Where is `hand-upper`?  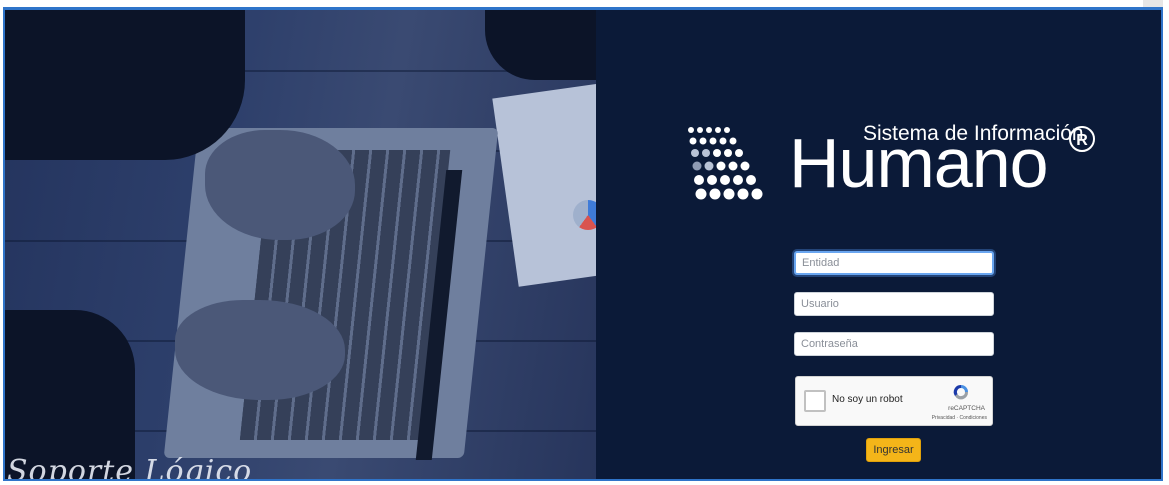 hand-upper is located at coordinates (280, 185).